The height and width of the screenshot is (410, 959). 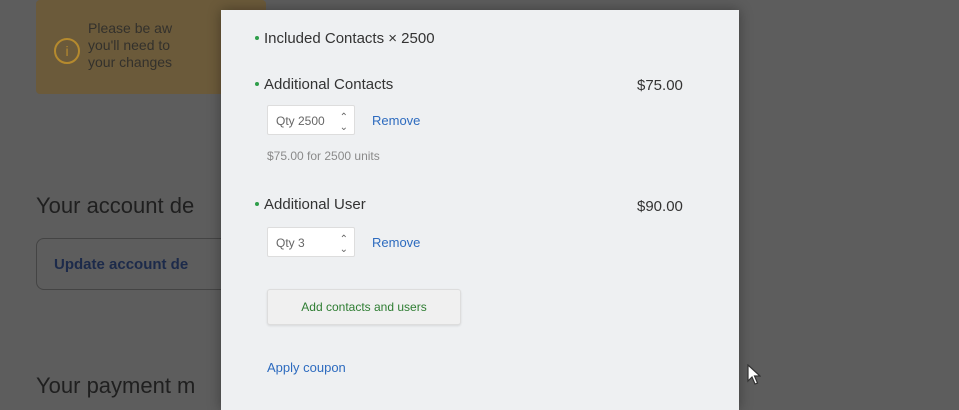 What do you see at coordinates (349, 38) in the screenshot?
I see `included-contacts-label: Included Contacts × 2500` at bounding box center [349, 38].